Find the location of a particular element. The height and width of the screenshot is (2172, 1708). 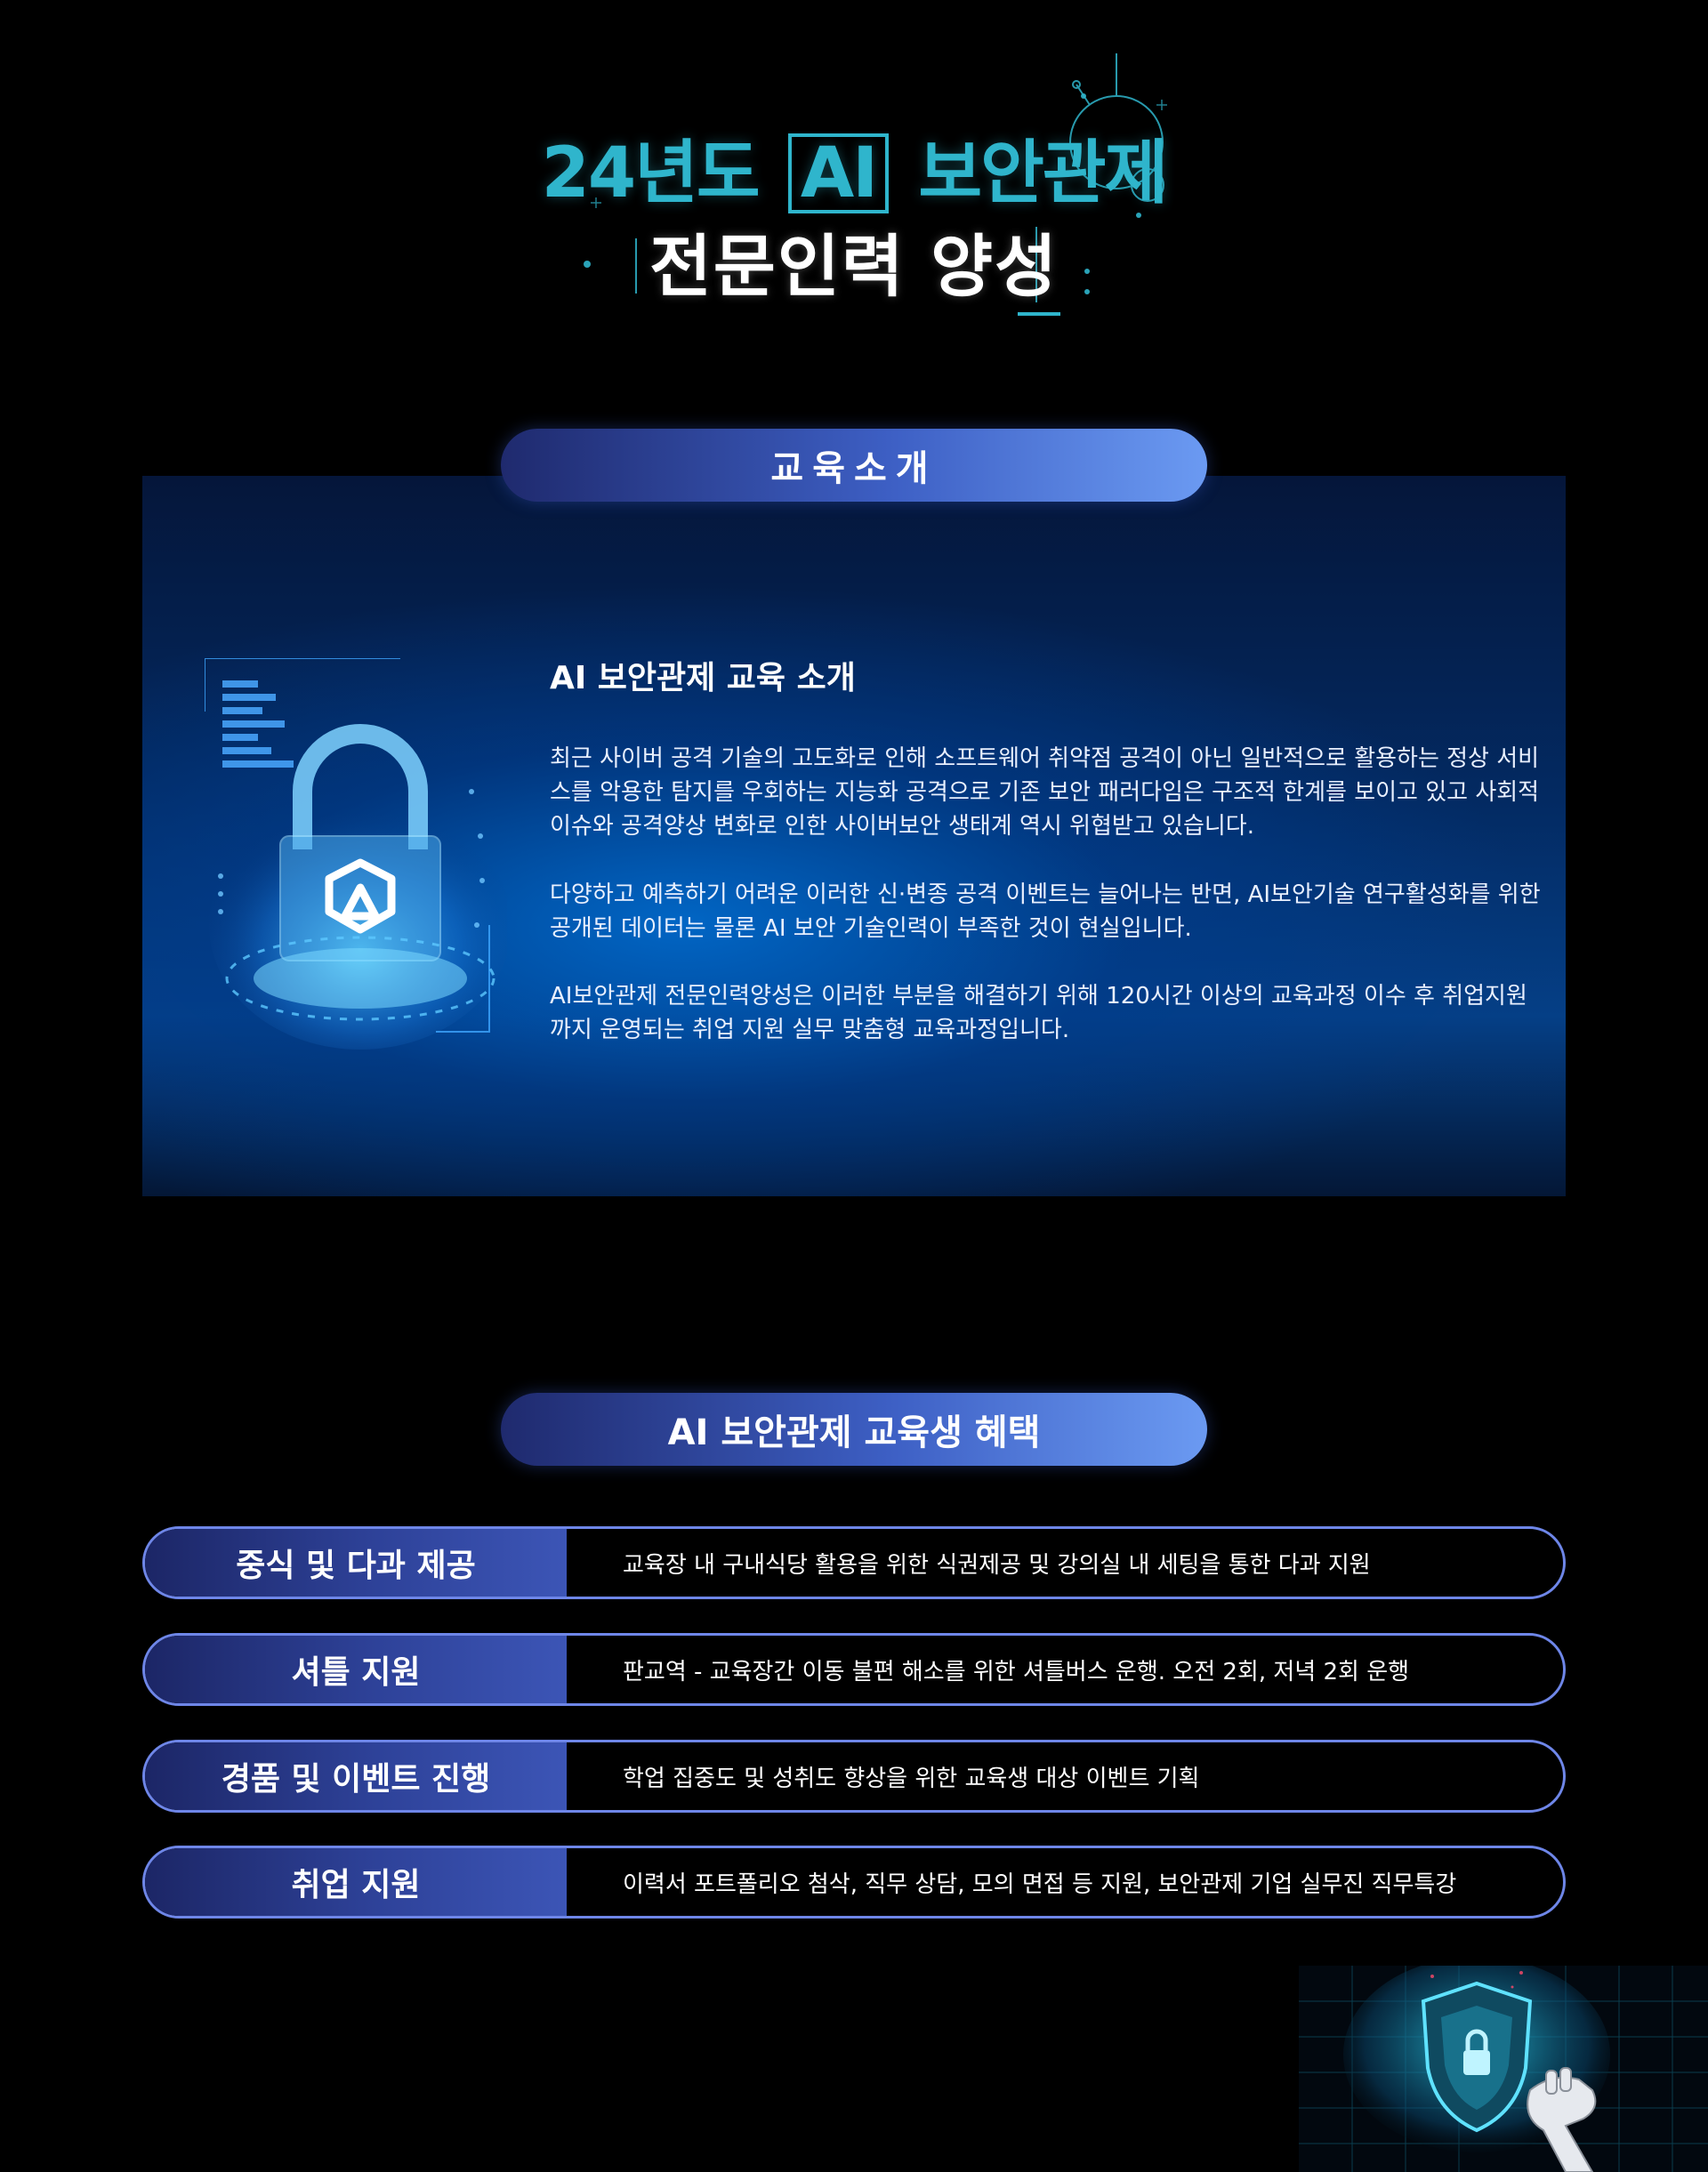

hero-title-prefix: 24년도 is located at coordinates (651, 173).